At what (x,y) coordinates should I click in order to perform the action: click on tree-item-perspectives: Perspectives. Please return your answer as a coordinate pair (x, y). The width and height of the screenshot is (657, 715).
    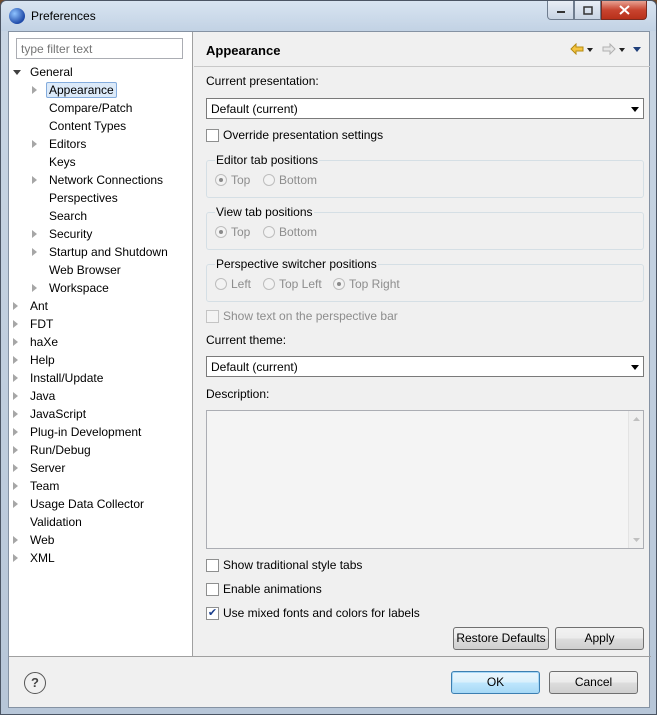
    Looking at the image, I should click on (83, 198).